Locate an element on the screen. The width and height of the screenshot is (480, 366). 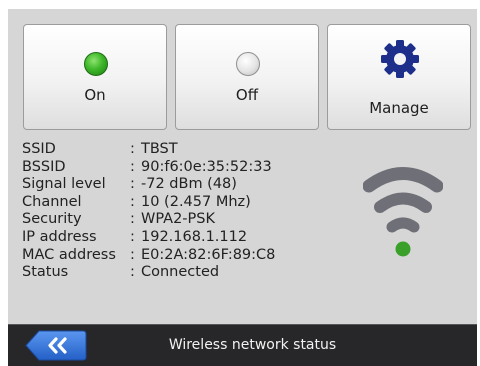
info-key: IP address is located at coordinates (59, 236).